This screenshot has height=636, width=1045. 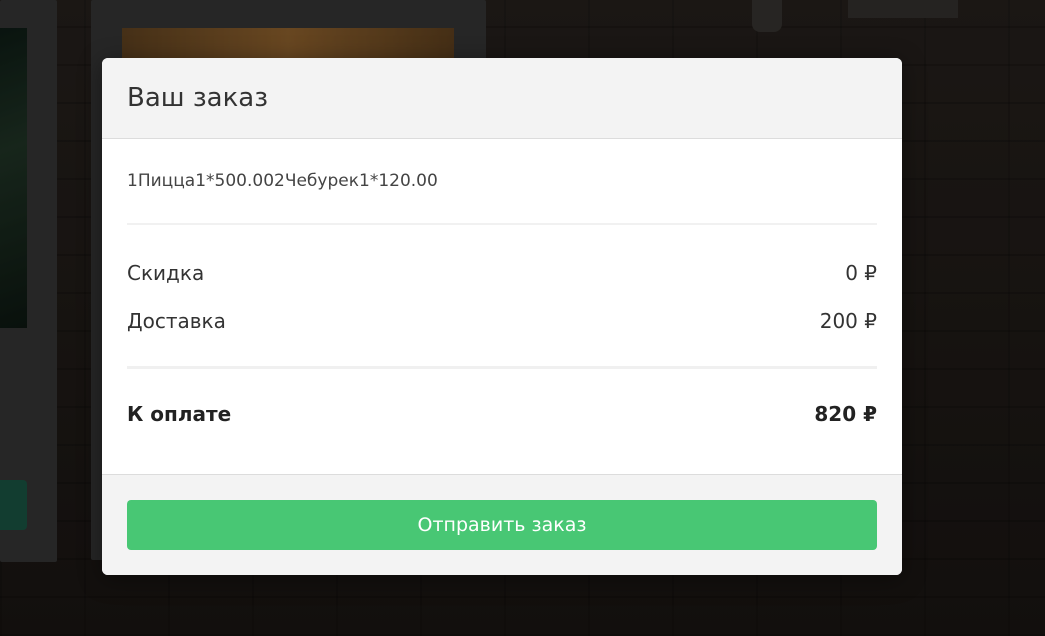 What do you see at coordinates (166, 273) in the screenshot?
I see `discount-label: Скидка` at bounding box center [166, 273].